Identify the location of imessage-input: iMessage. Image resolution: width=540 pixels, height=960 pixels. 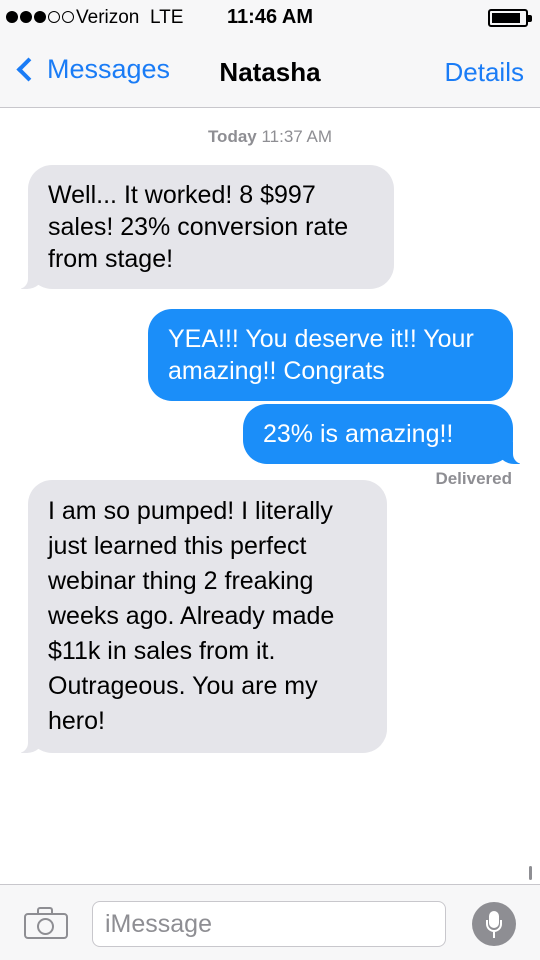
(269, 924).